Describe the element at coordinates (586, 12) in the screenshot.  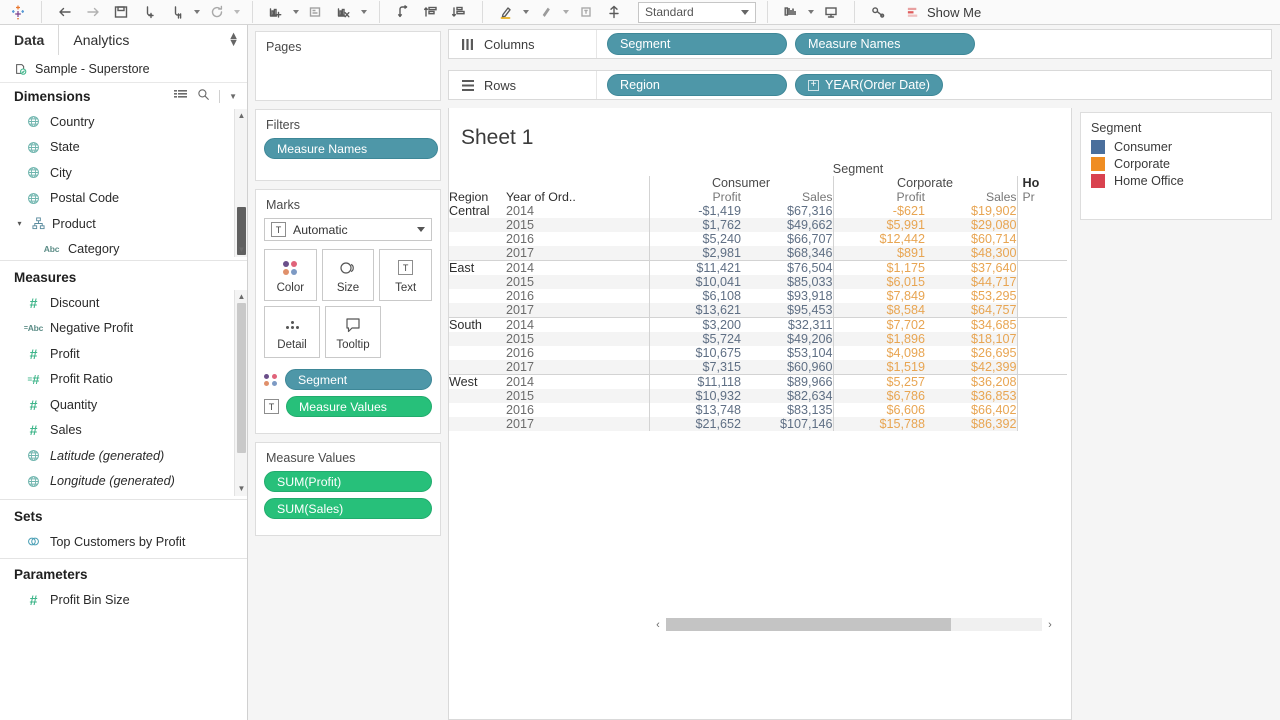
I see `show-mark-labels-icon` at that location.